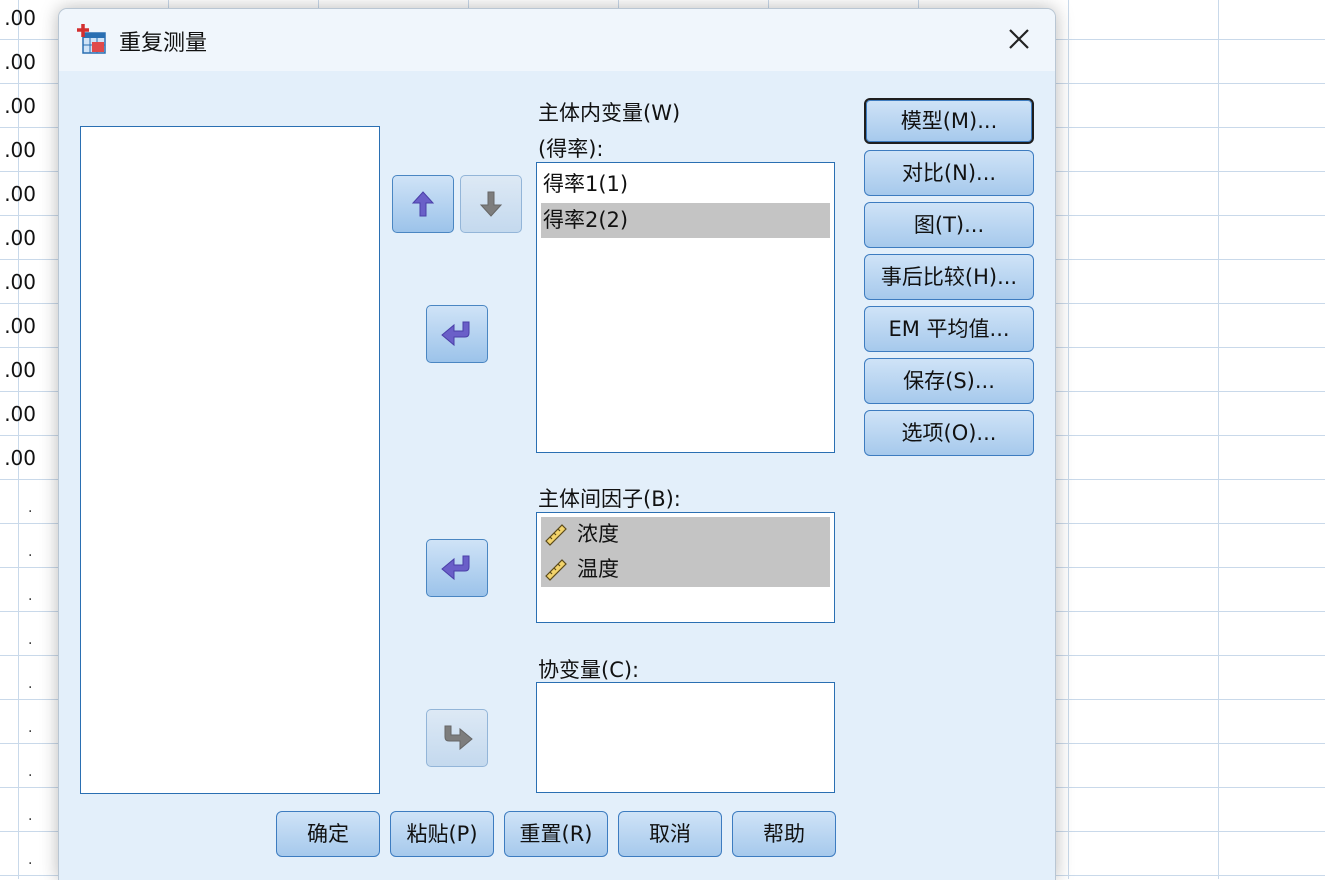  Describe the element at coordinates (91, 39) in the screenshot. I see `app-icon` at that location.